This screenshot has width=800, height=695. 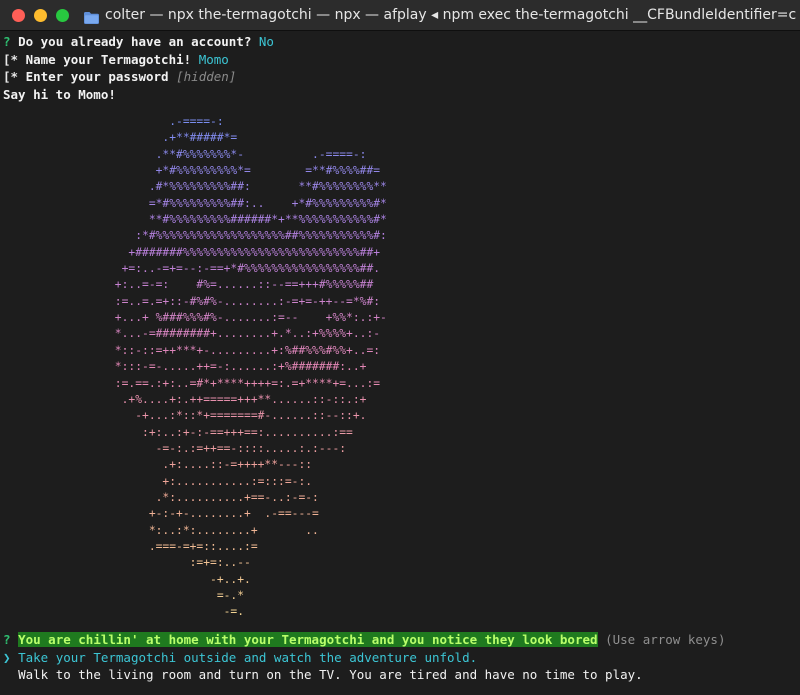 What do you see at coordinates (227, 269) in the screenshot?
I see `ascii-art-line: +=:..-=+=--:-==+*#%%%%%%%%%%%%%%%%%##.` at bounding box center [227, 269].